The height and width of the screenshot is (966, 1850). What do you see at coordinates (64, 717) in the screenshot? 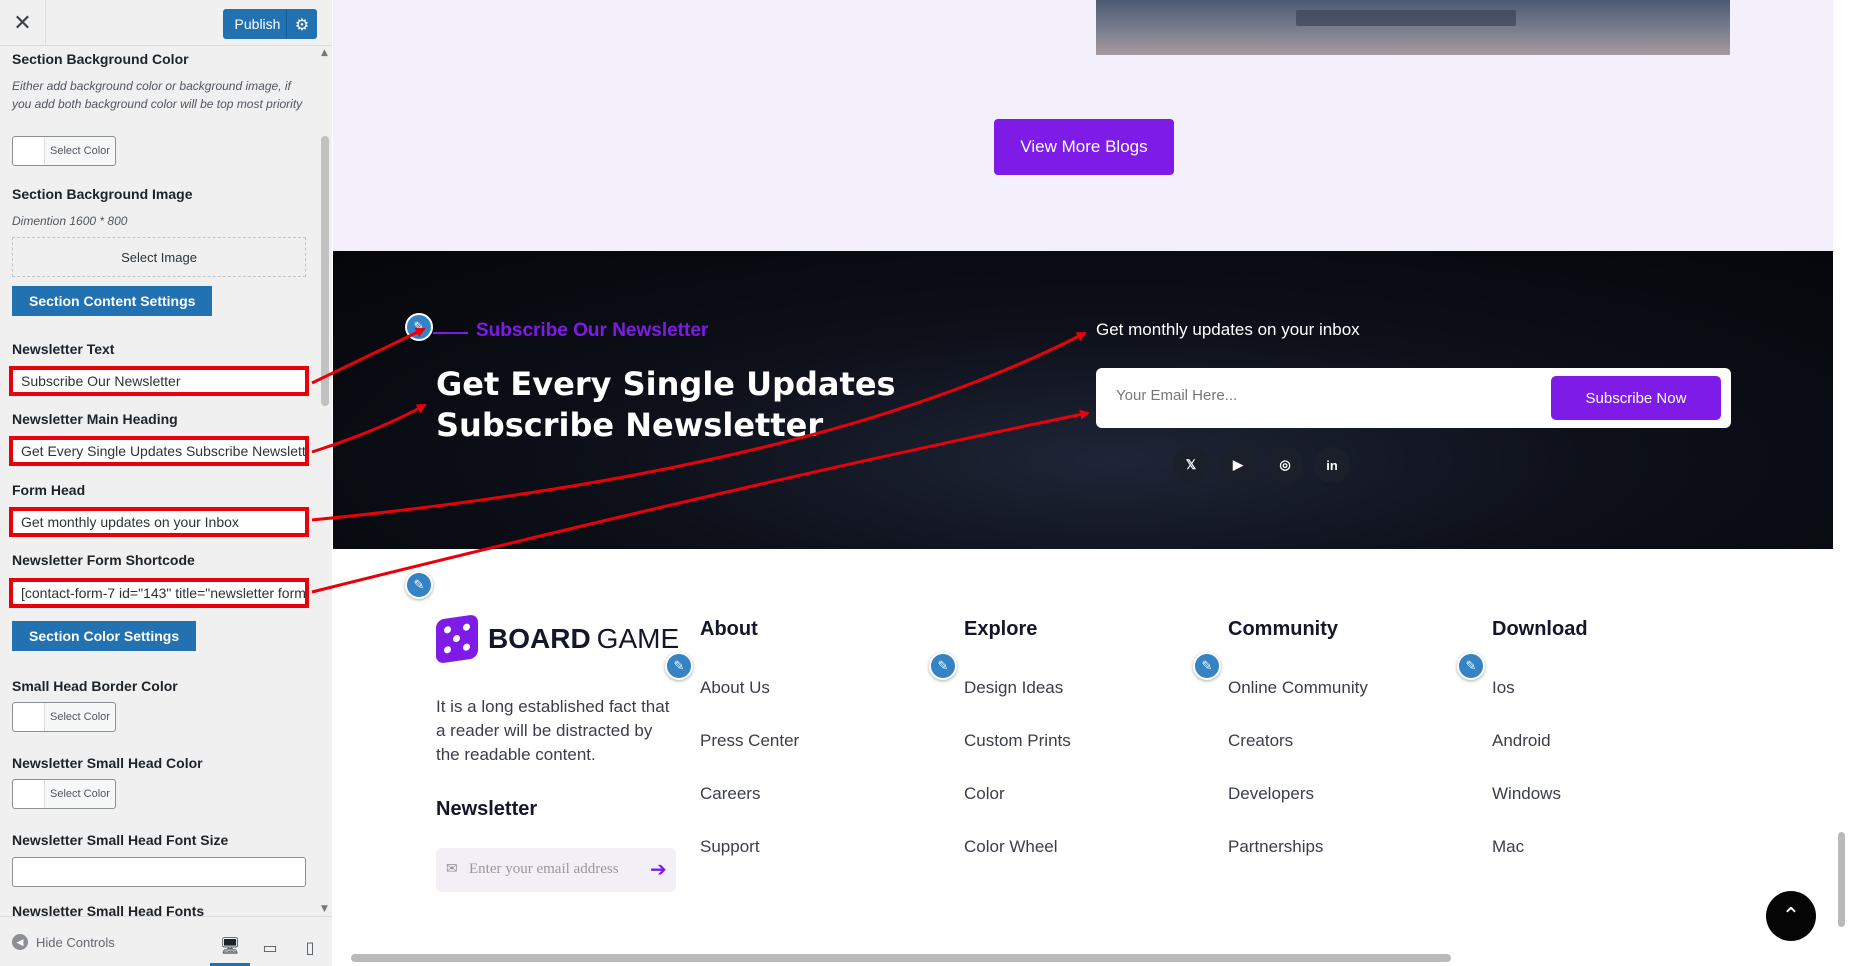
I see `small-head-border-color-picker: Select Color` at bounding box center [64, 717].